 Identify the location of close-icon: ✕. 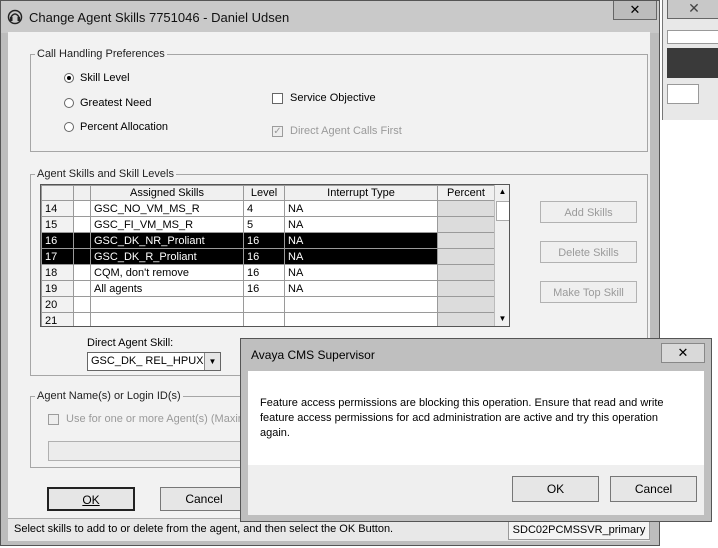
(683, 352).